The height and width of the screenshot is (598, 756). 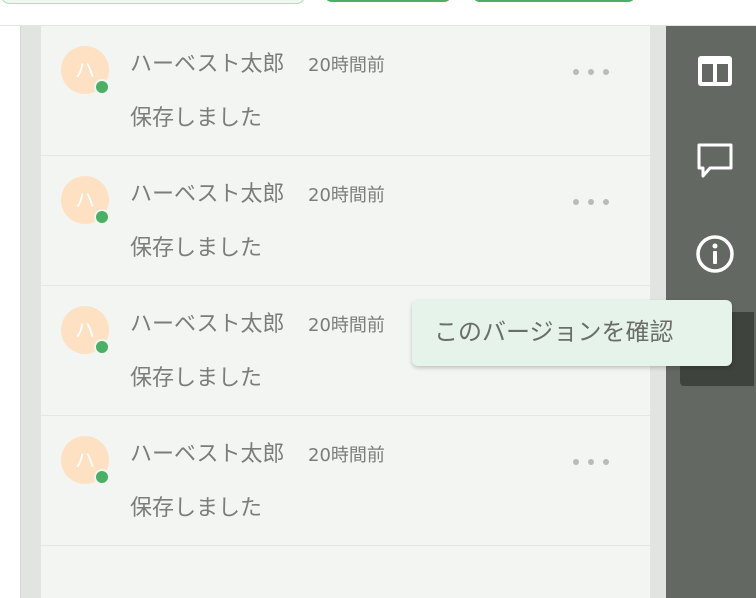 I want to click on info-icon, so click(x=715, y=254).